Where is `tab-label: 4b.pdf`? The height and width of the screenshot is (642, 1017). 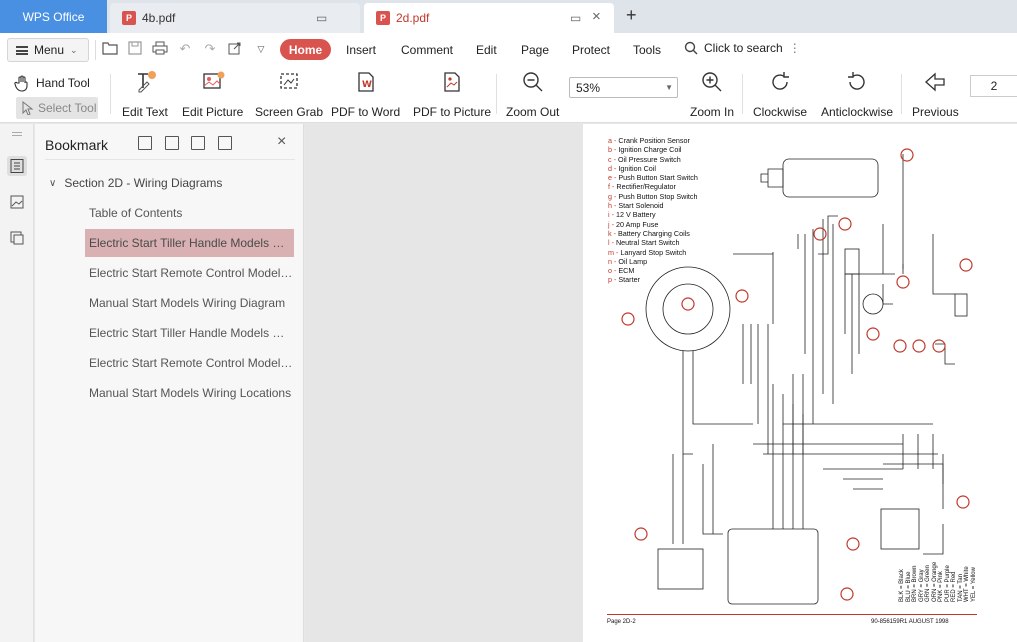 tab-label: 4b.pdf is located at coordinates (159, 18).